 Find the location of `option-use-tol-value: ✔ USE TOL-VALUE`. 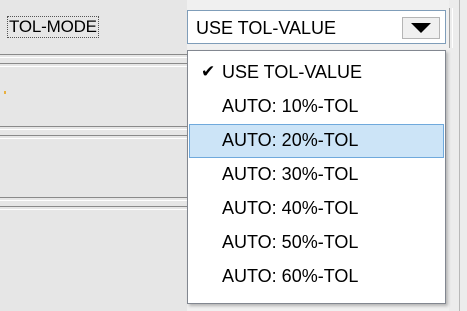

option-use-tol-value: ✔ USE TOL-VALUE is located at coordinates (316, 73).